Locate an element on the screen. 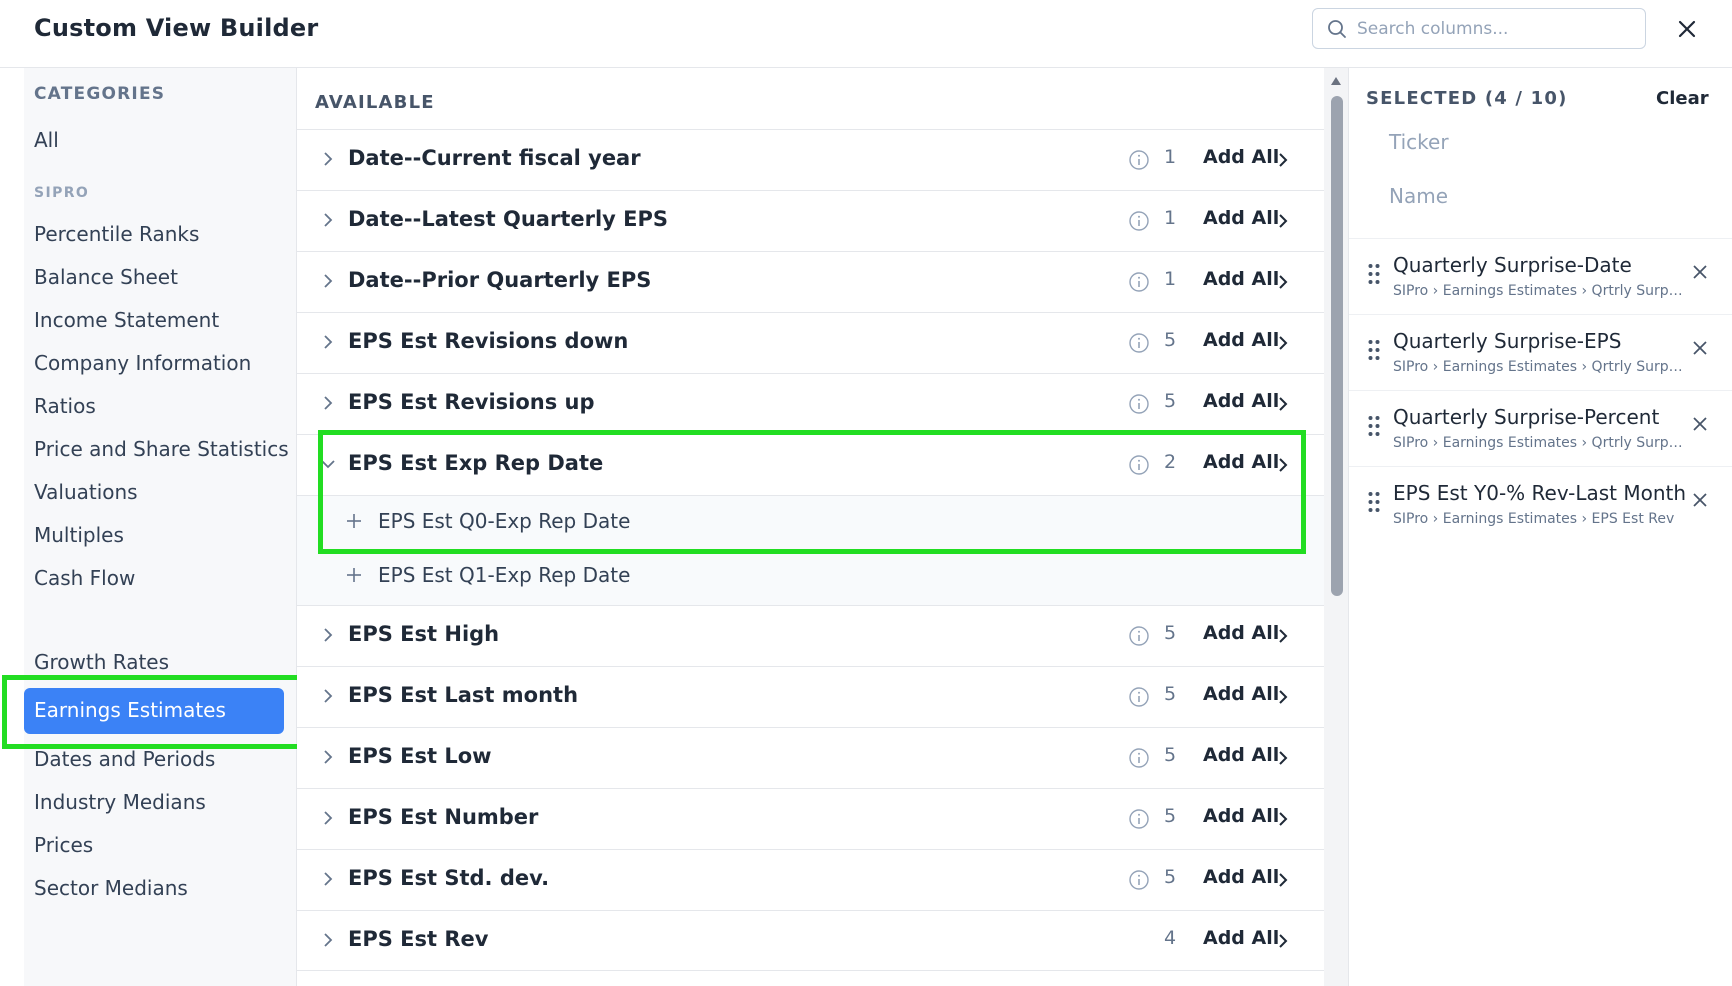 This screenshot has width=1732, height=986. category-balance-sheet: Balance Sheet is located at coordinates (106, 277).